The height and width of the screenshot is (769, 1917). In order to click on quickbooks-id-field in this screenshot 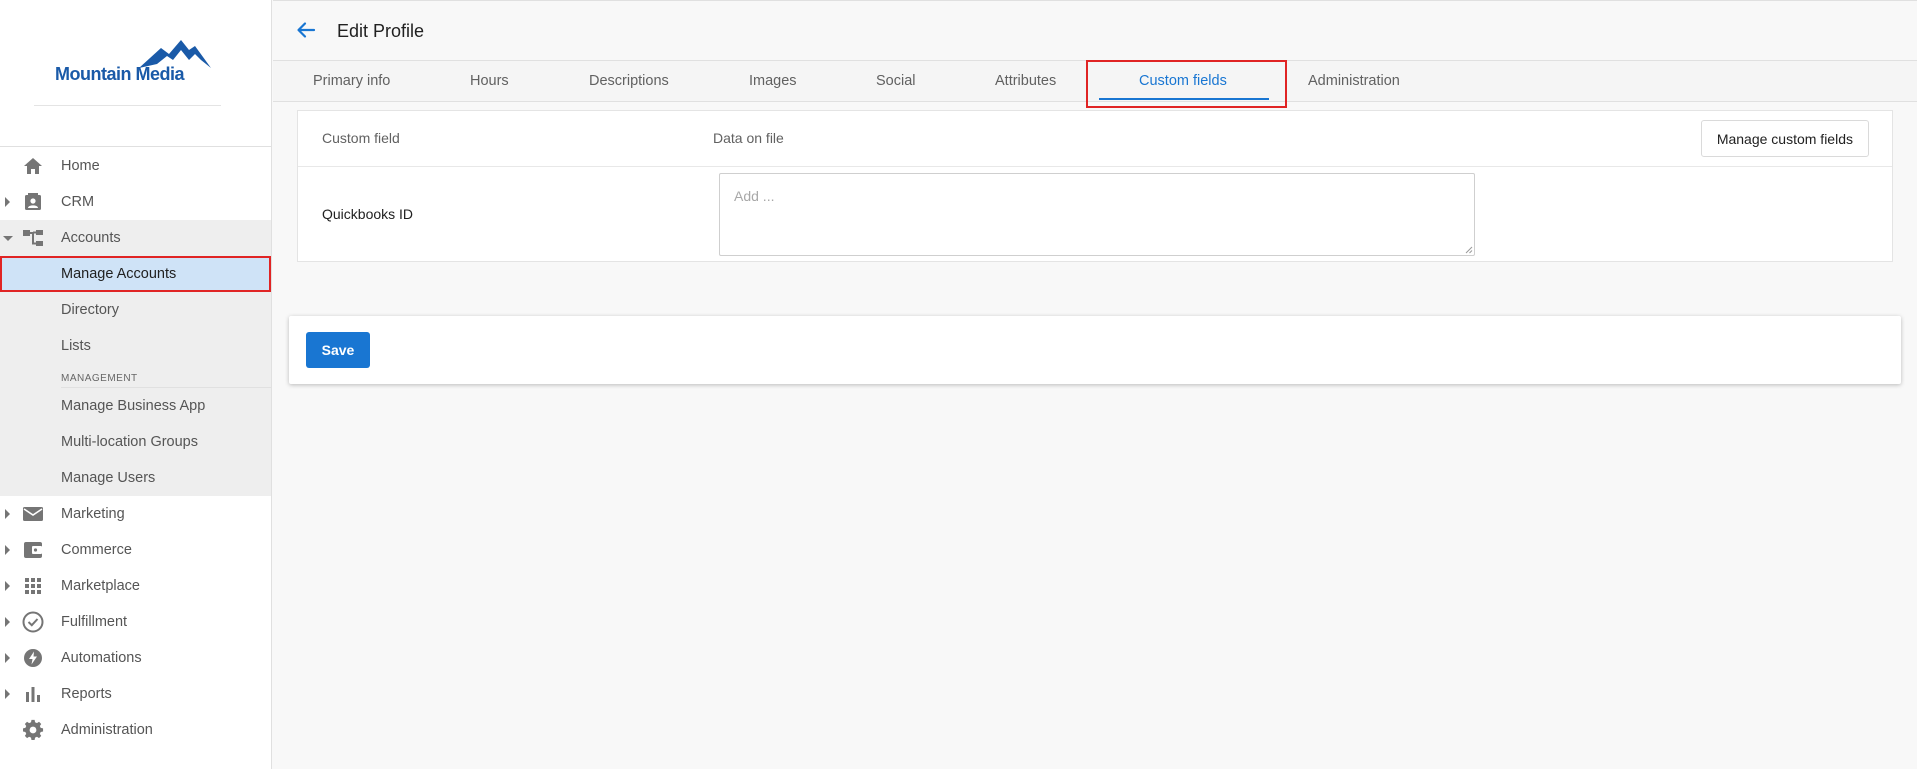, I will do `click(1097, 214)`.